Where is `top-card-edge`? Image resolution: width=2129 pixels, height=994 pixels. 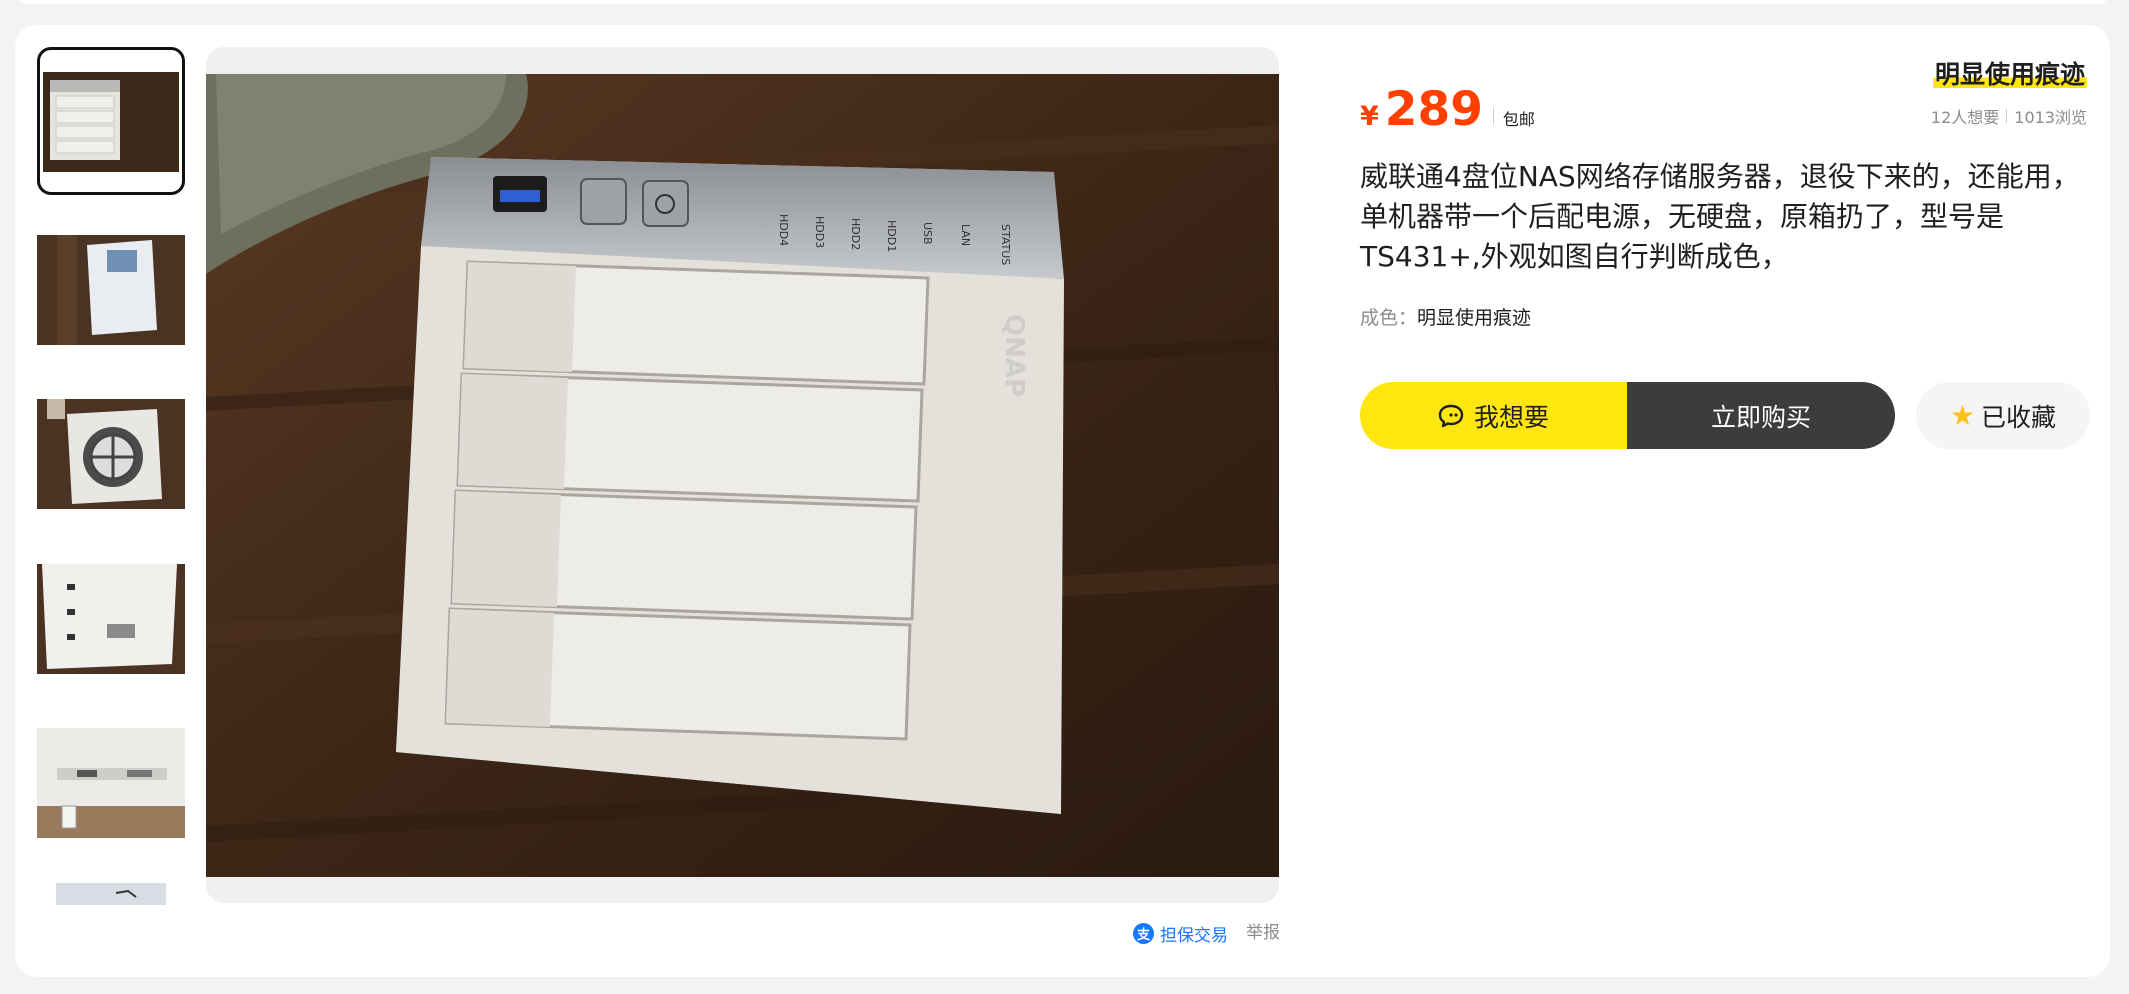
top-card-edge is located at coordinates (1063, 2).